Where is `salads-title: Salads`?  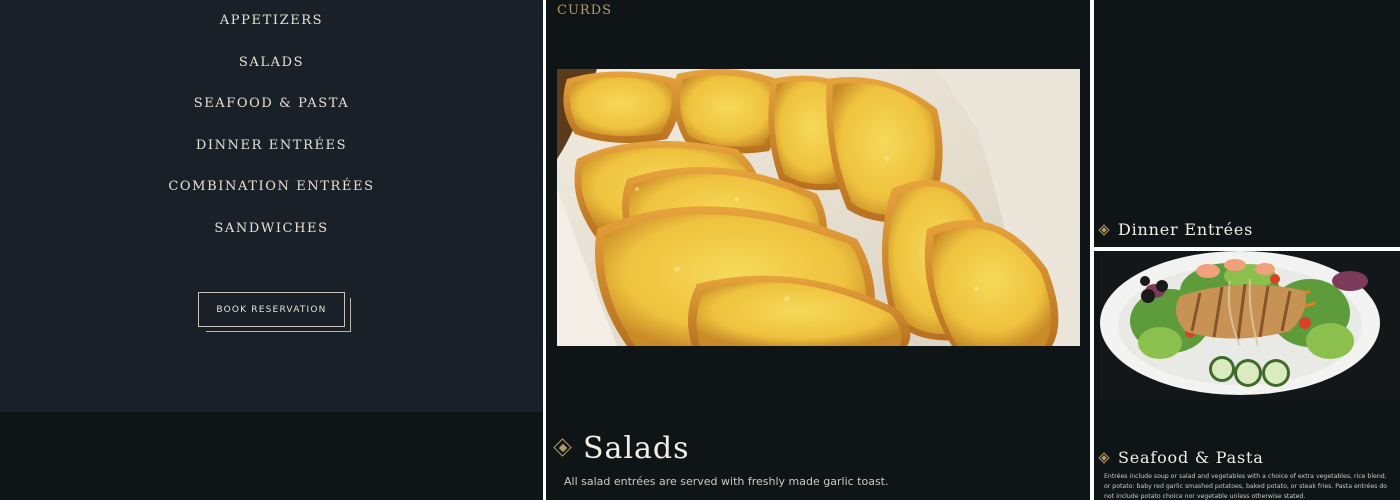
salads-title: Salads is located at coordinates (636, 448).